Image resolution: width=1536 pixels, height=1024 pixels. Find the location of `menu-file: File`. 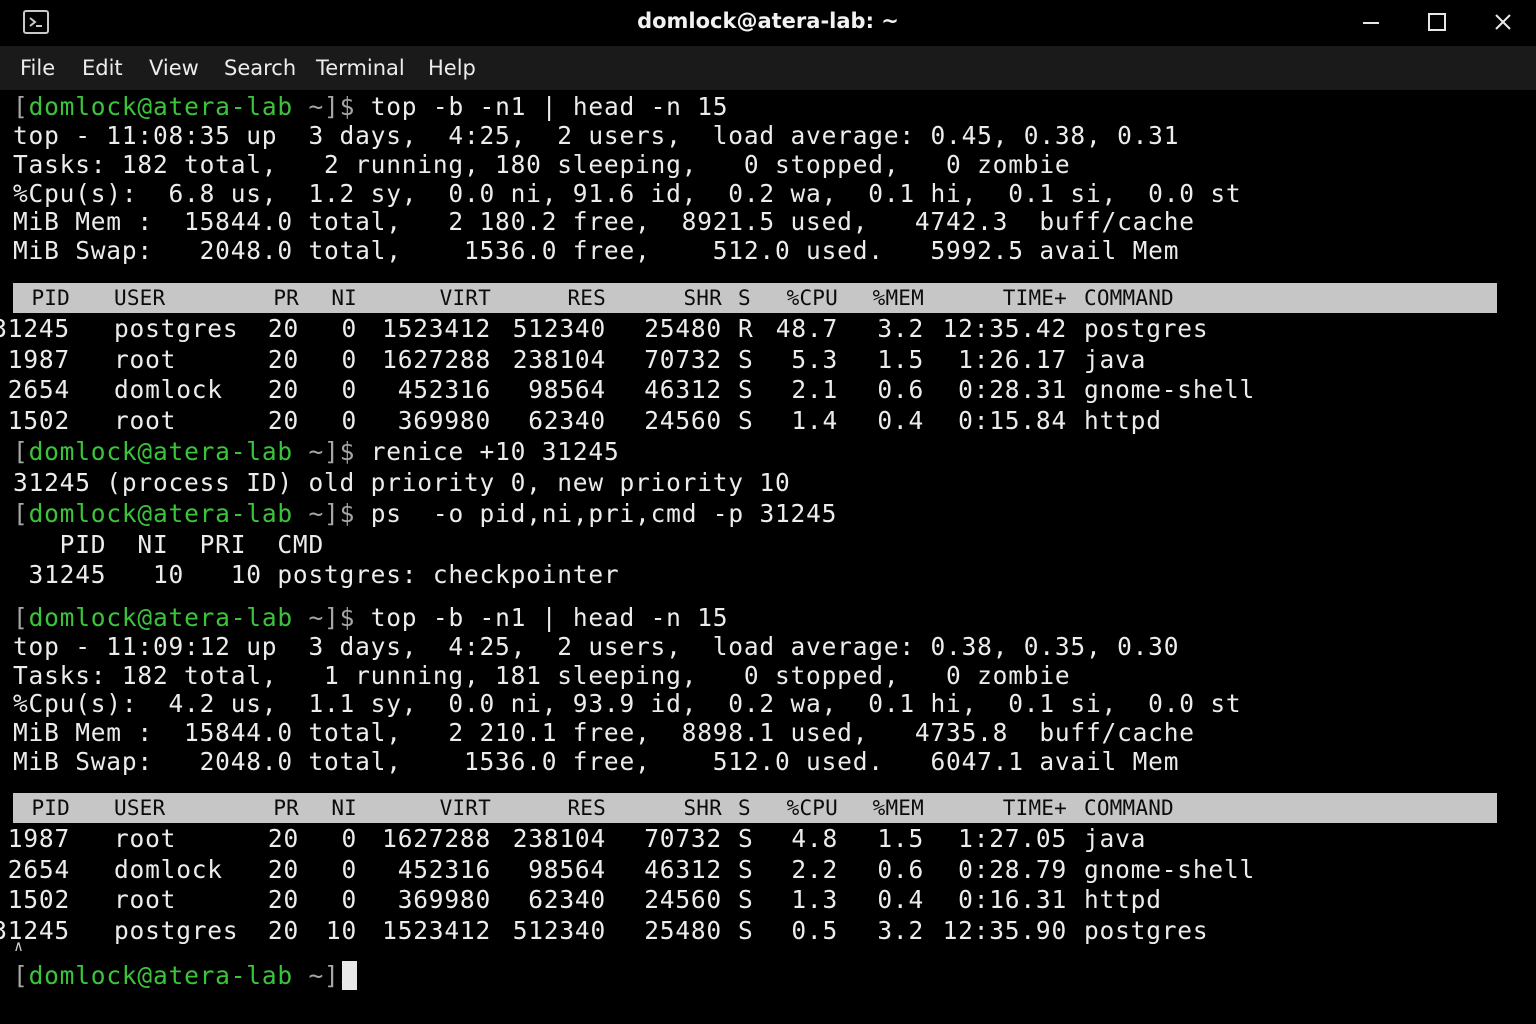

menu-file: File is located at coordinates (37, 68).